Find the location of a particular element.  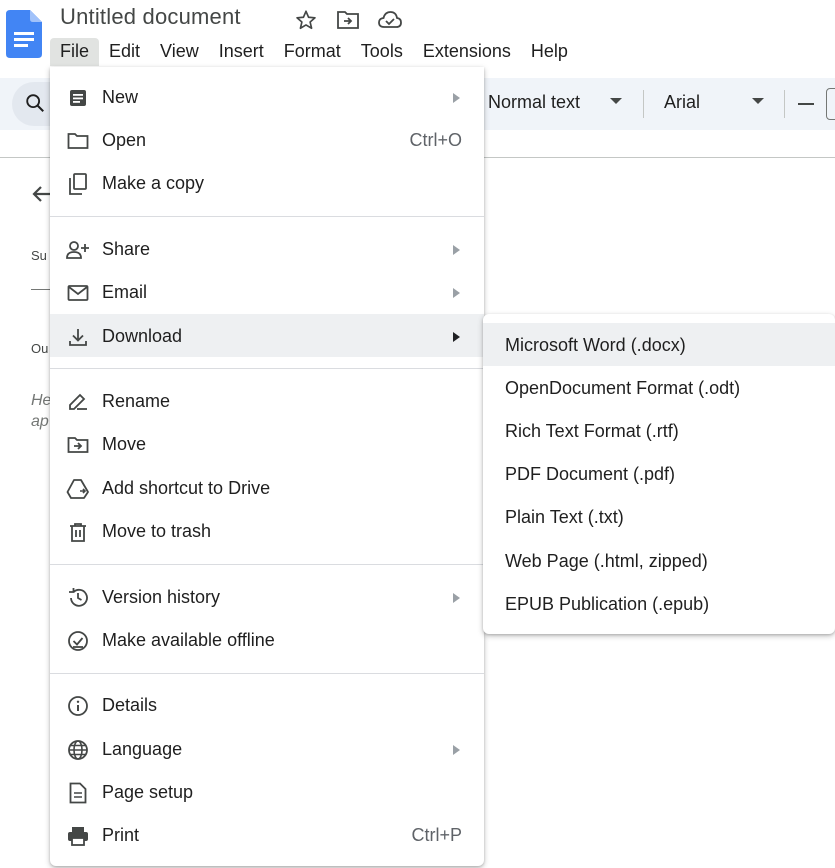

globe-icon is located at coordinates (78, 750).